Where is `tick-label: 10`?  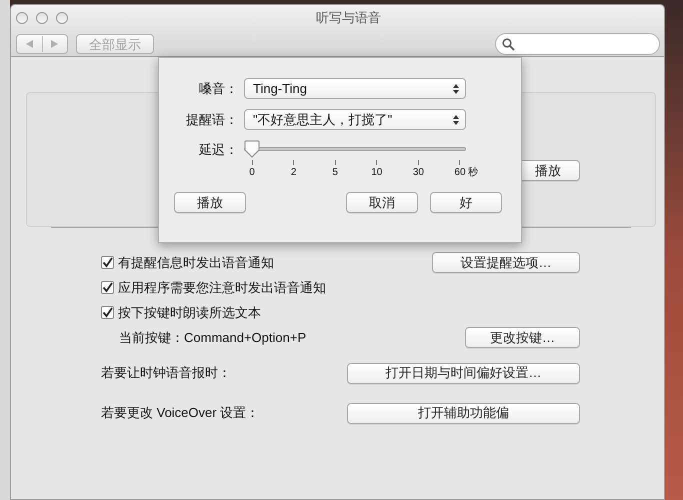
tick-label: 10 is located at coordinates (376, 173).